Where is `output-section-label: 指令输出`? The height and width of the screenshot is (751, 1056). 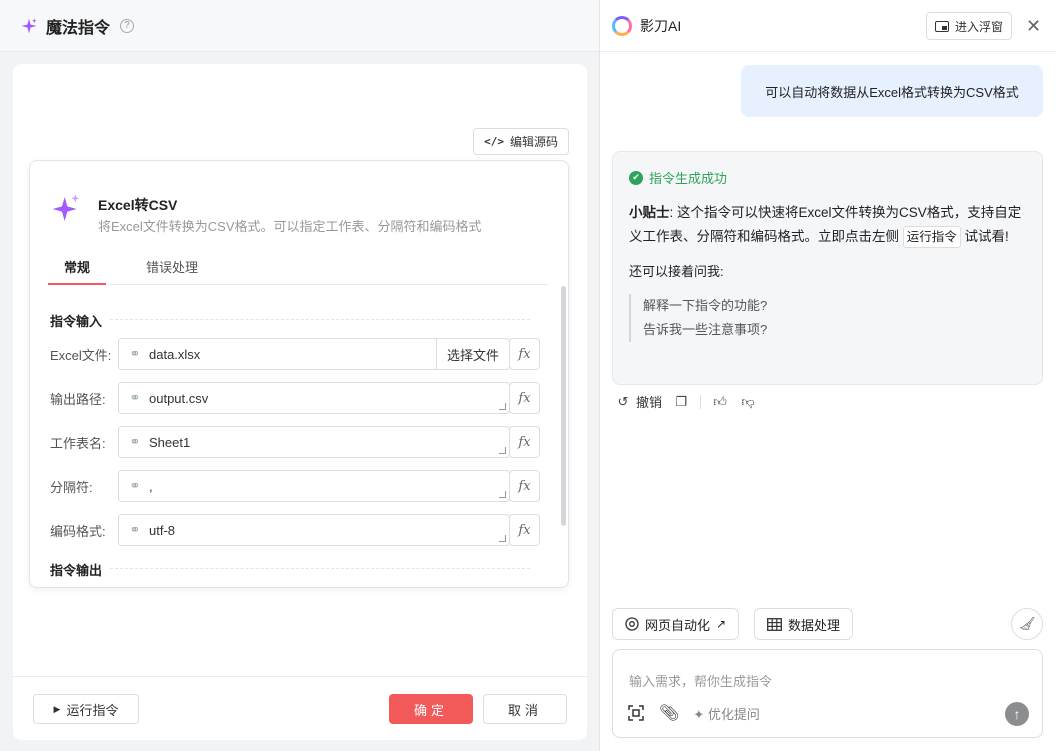
output-section-label: 指令输出 is located at coordinates (290, 569).